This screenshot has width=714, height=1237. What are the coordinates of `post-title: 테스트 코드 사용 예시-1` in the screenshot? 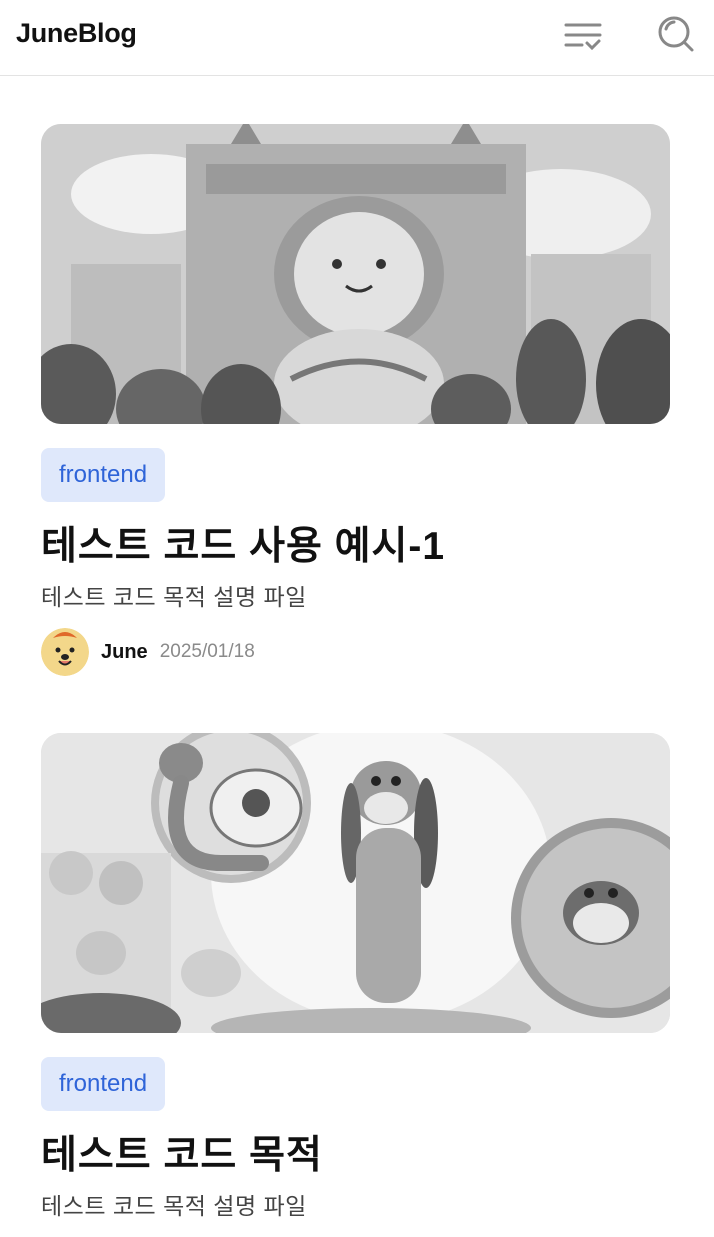 It's located at (355, 547).